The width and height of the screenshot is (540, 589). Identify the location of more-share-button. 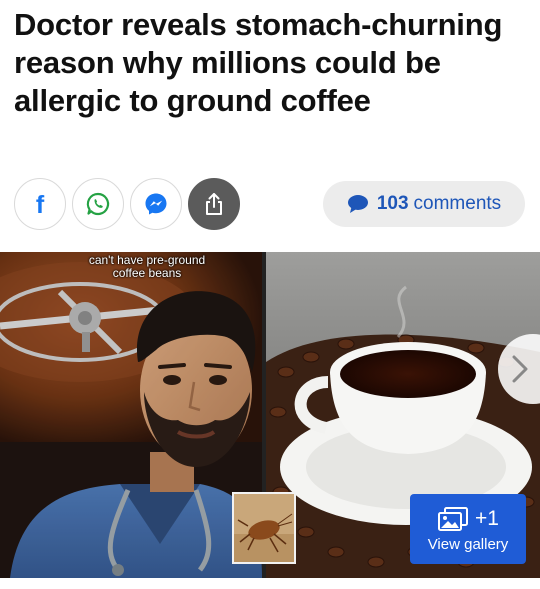
(214, 204).